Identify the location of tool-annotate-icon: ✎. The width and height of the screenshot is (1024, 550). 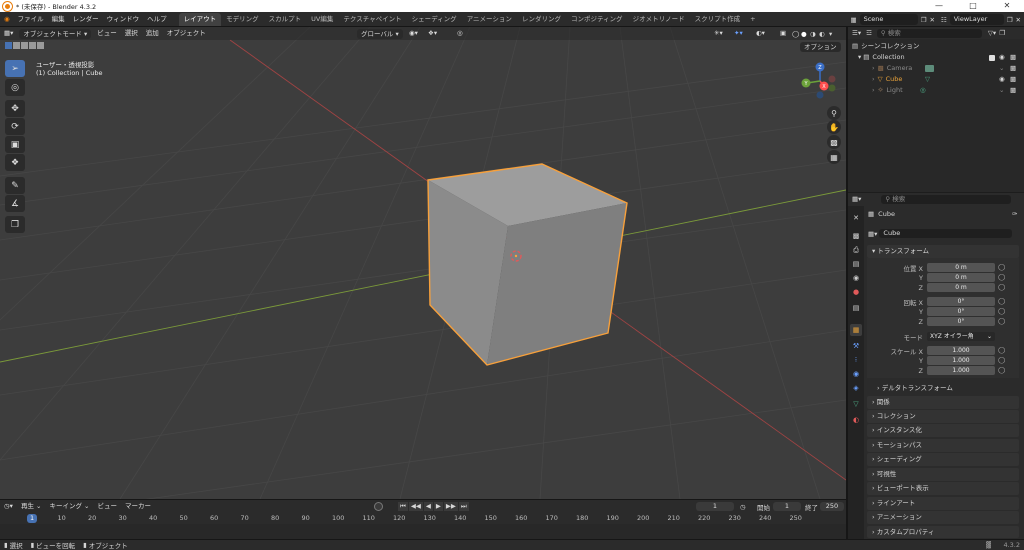
(15, 185).